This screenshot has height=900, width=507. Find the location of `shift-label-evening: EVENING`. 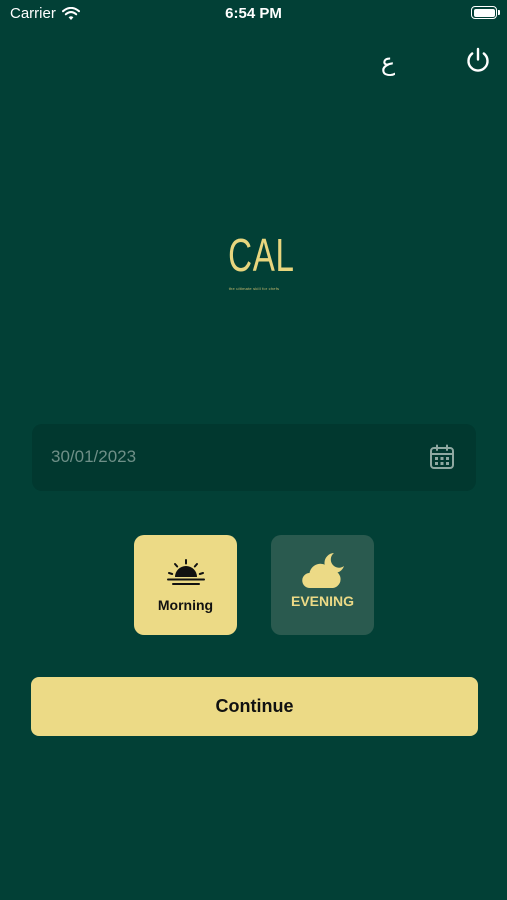

shift-label-evening: EVENING is located at coordinates (322, 601).